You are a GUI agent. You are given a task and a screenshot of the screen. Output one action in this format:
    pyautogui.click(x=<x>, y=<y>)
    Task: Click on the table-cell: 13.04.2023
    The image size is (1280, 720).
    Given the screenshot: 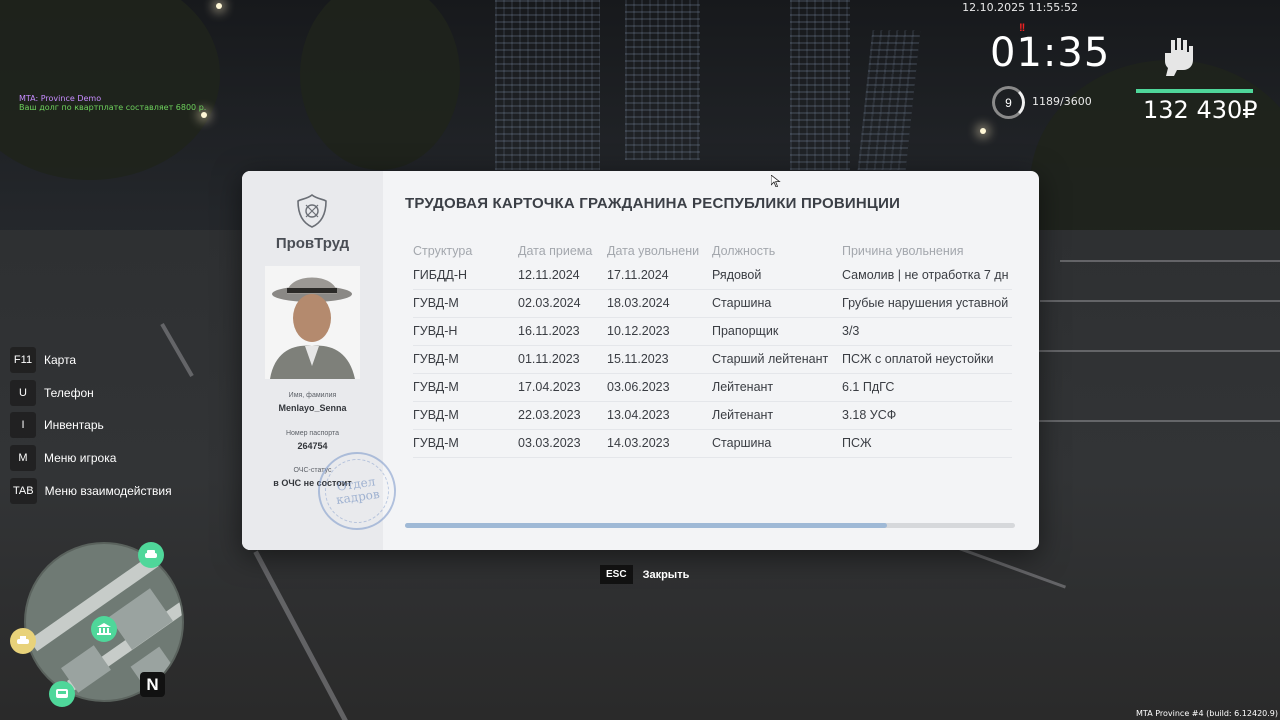 What is the action you would take?
    pyautogui.click(x=659, y=415)
    